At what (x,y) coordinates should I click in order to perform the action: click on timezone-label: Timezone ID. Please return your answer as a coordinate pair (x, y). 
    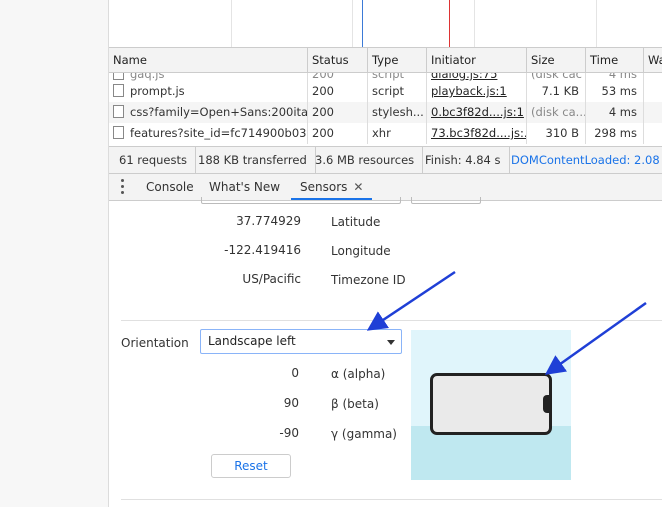
    Looking at the image, I should click on (368, 280).